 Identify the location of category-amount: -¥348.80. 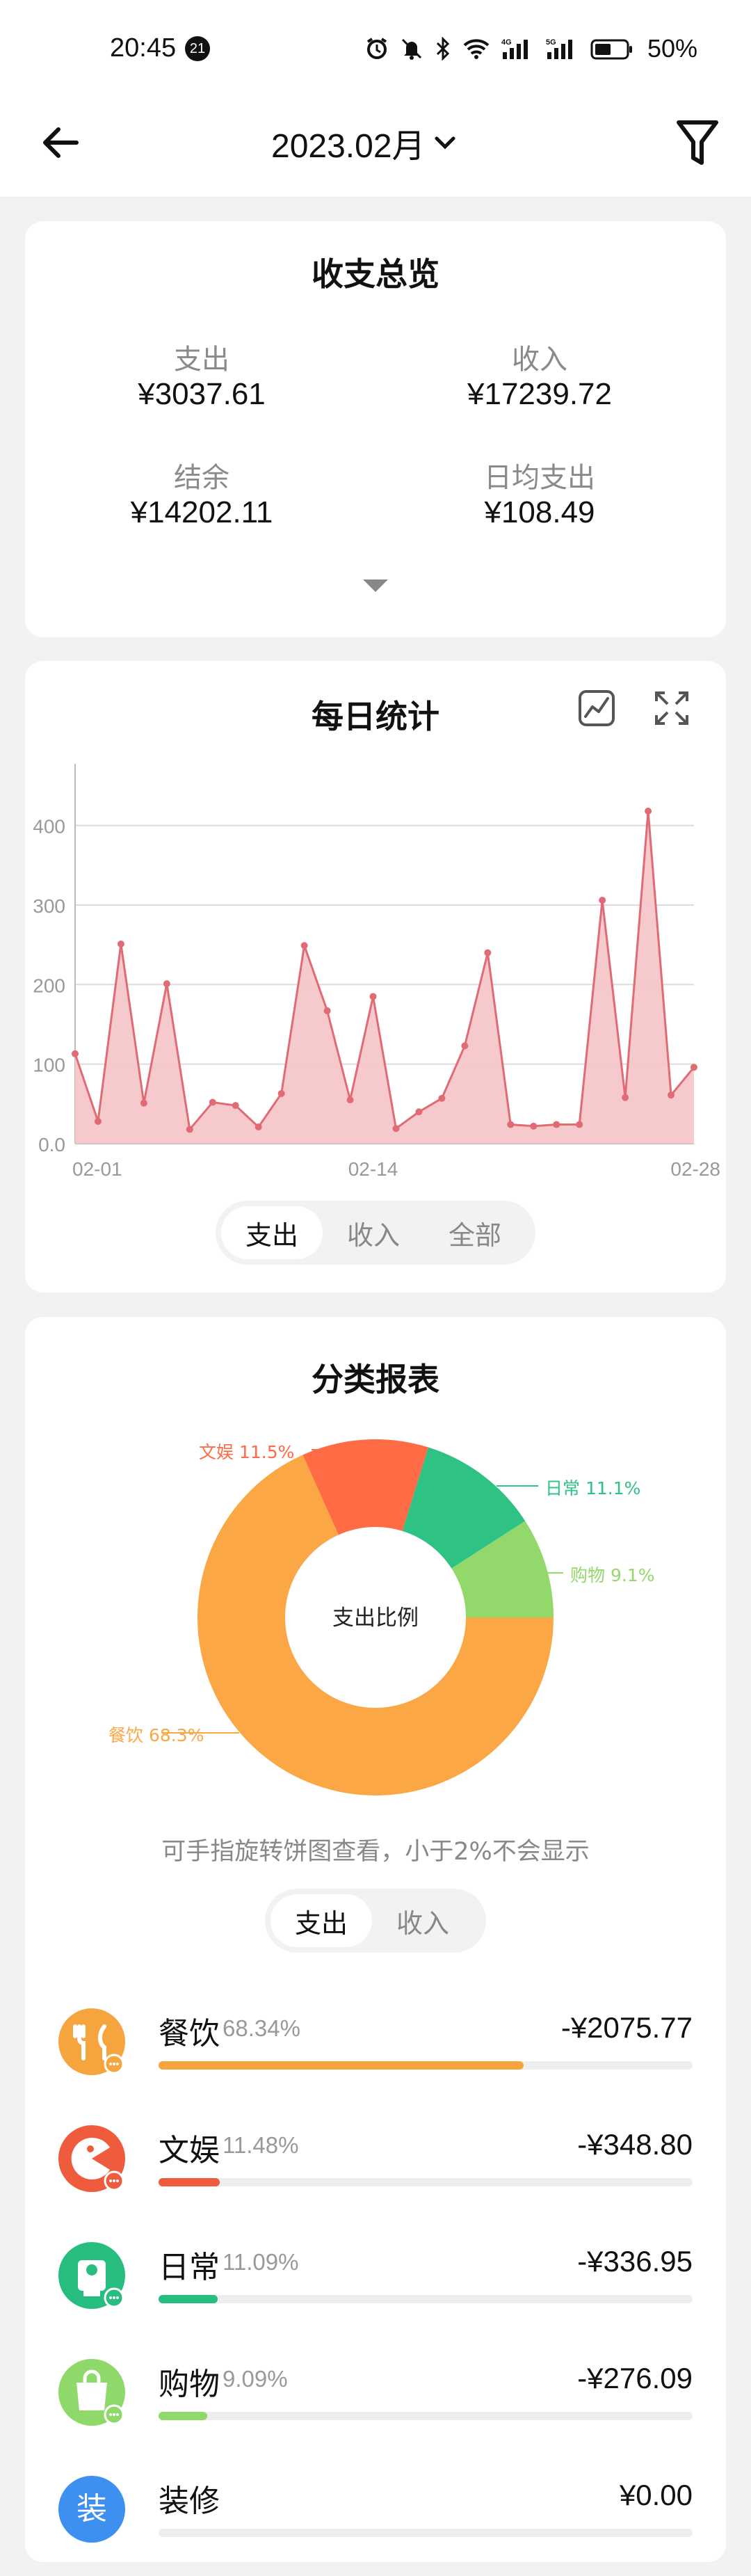
(635, 2144).